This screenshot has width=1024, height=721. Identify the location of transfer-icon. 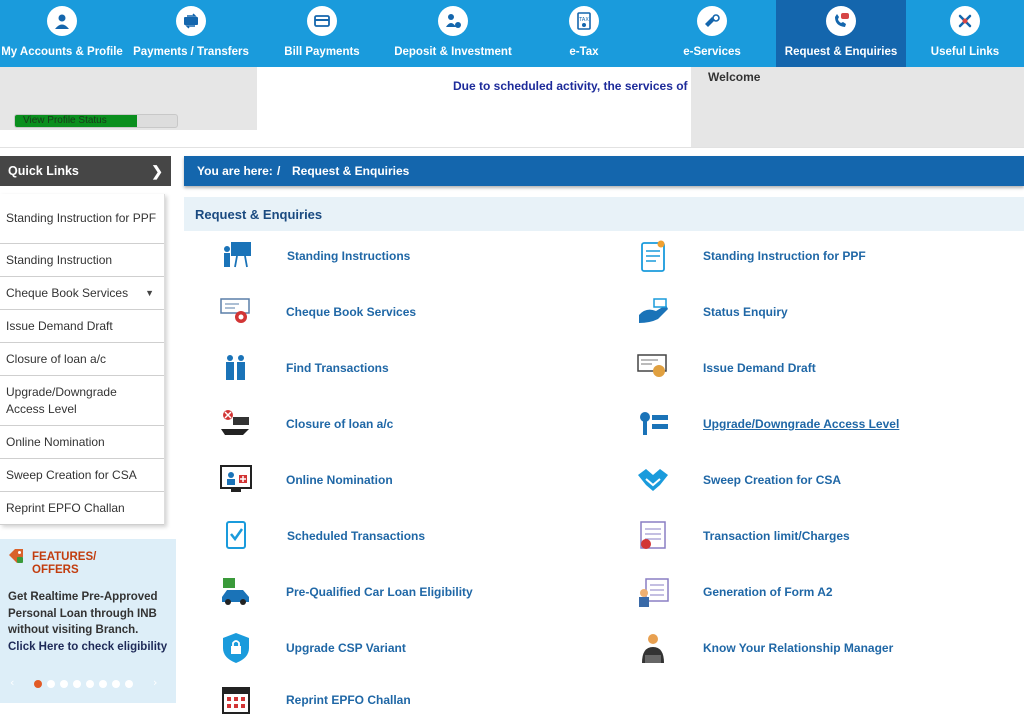
(191, 21).